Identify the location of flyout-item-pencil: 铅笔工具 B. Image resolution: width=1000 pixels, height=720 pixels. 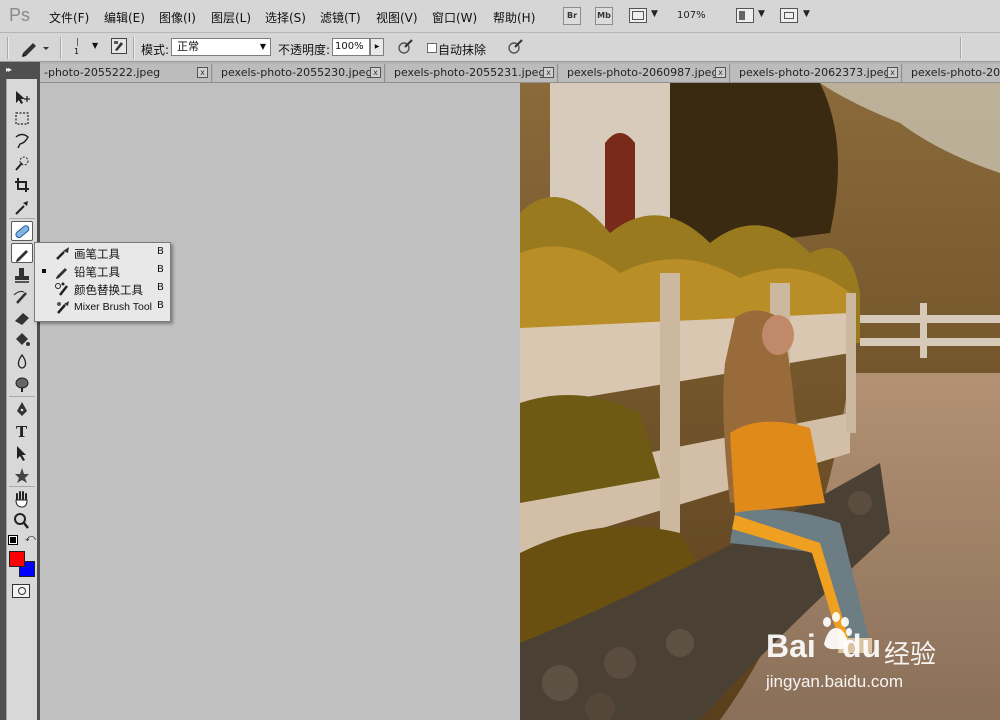
(102, 271).